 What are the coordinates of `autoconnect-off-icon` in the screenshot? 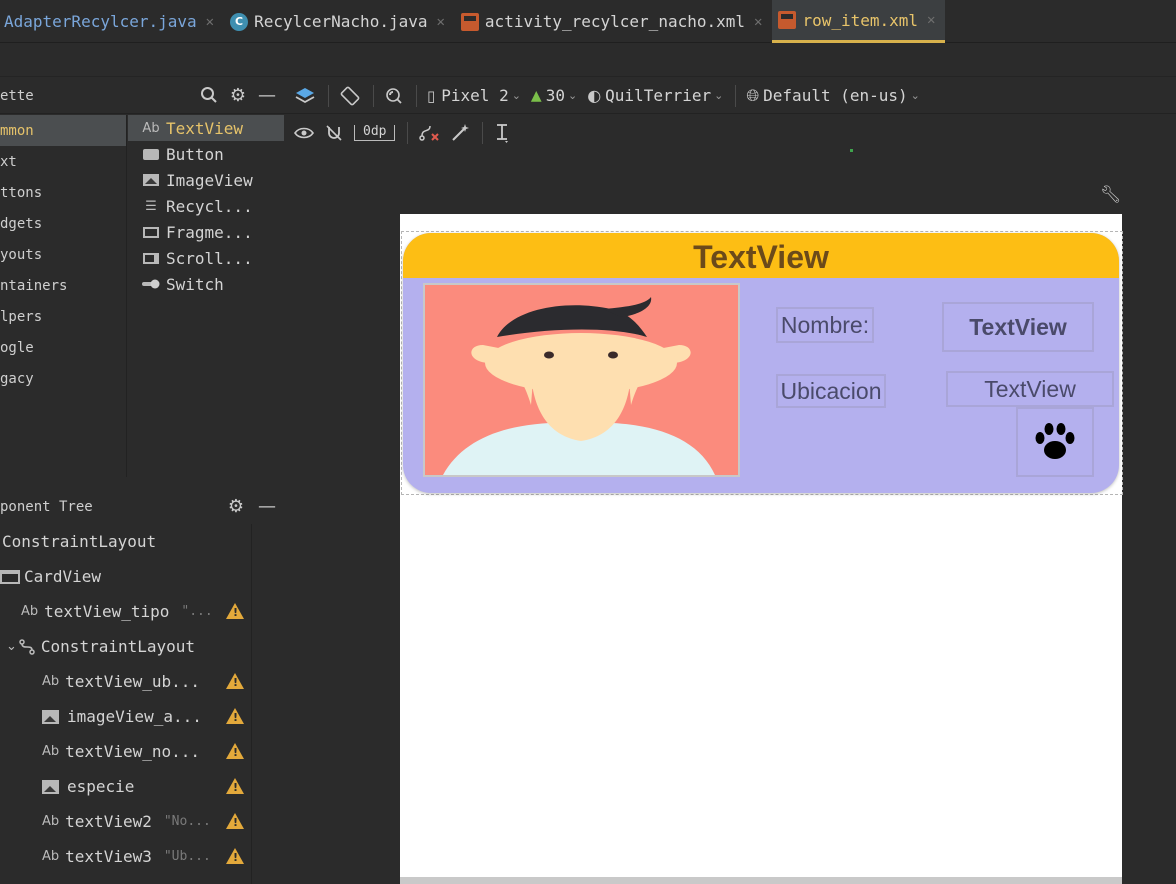 It's located at (334, 133).